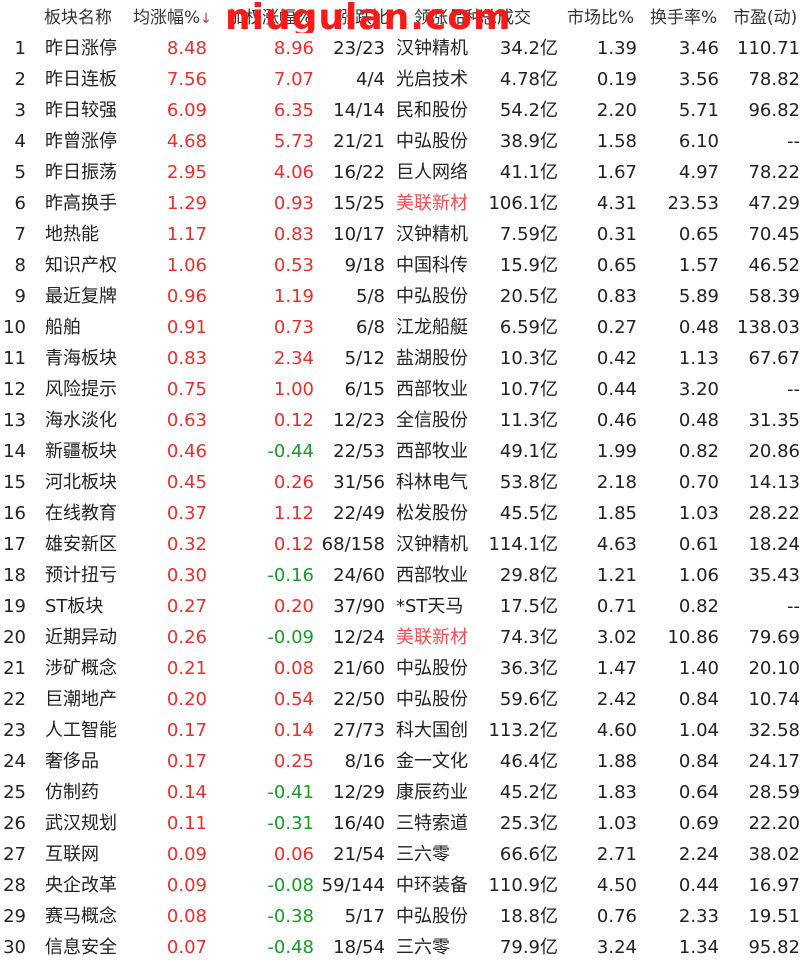 Image resolution: width=809 pixels, height=965 pixels. What do you see at coordinates (14, 854) in the screenshot?
I see `row-index: 27` at bounding box center [14, 854].